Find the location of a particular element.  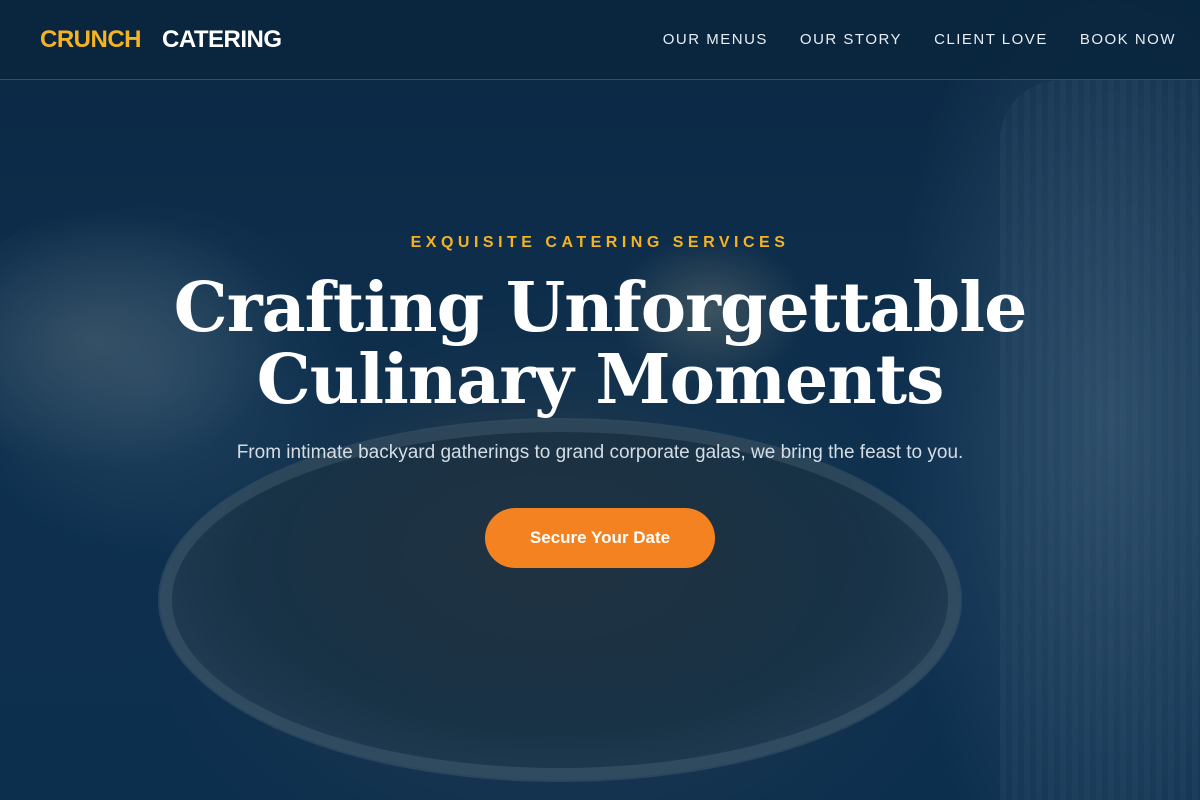

hero-headline-line-1: Crafting Unforgettable is located at coordinates (600, 308).